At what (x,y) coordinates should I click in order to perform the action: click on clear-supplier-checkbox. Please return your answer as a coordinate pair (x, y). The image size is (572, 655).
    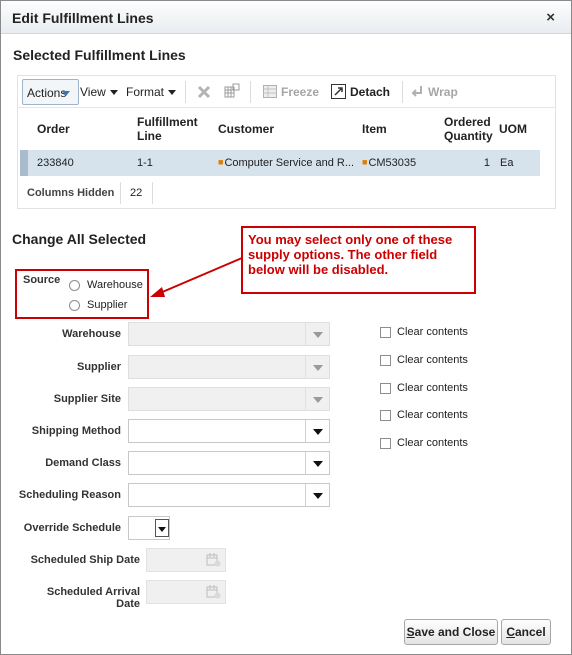
    Looking at the image, I should click on (385, 360).